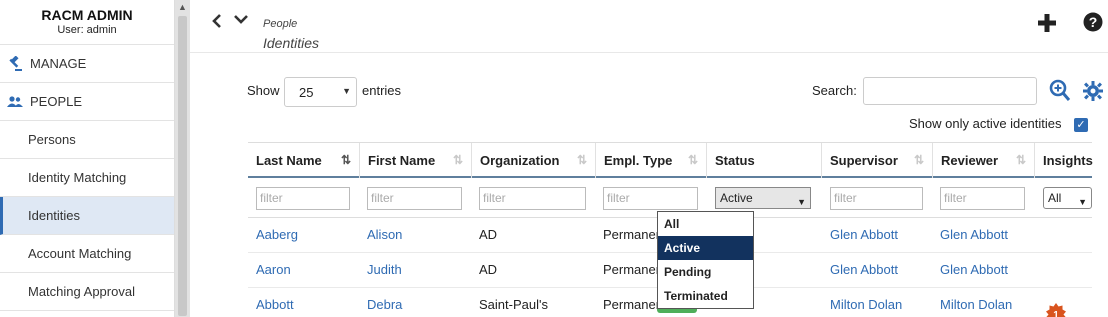  What do you see at coordinates (834, 90) in the screenshot?
I see `search-label: Search:` at bounding box center [834, 90].